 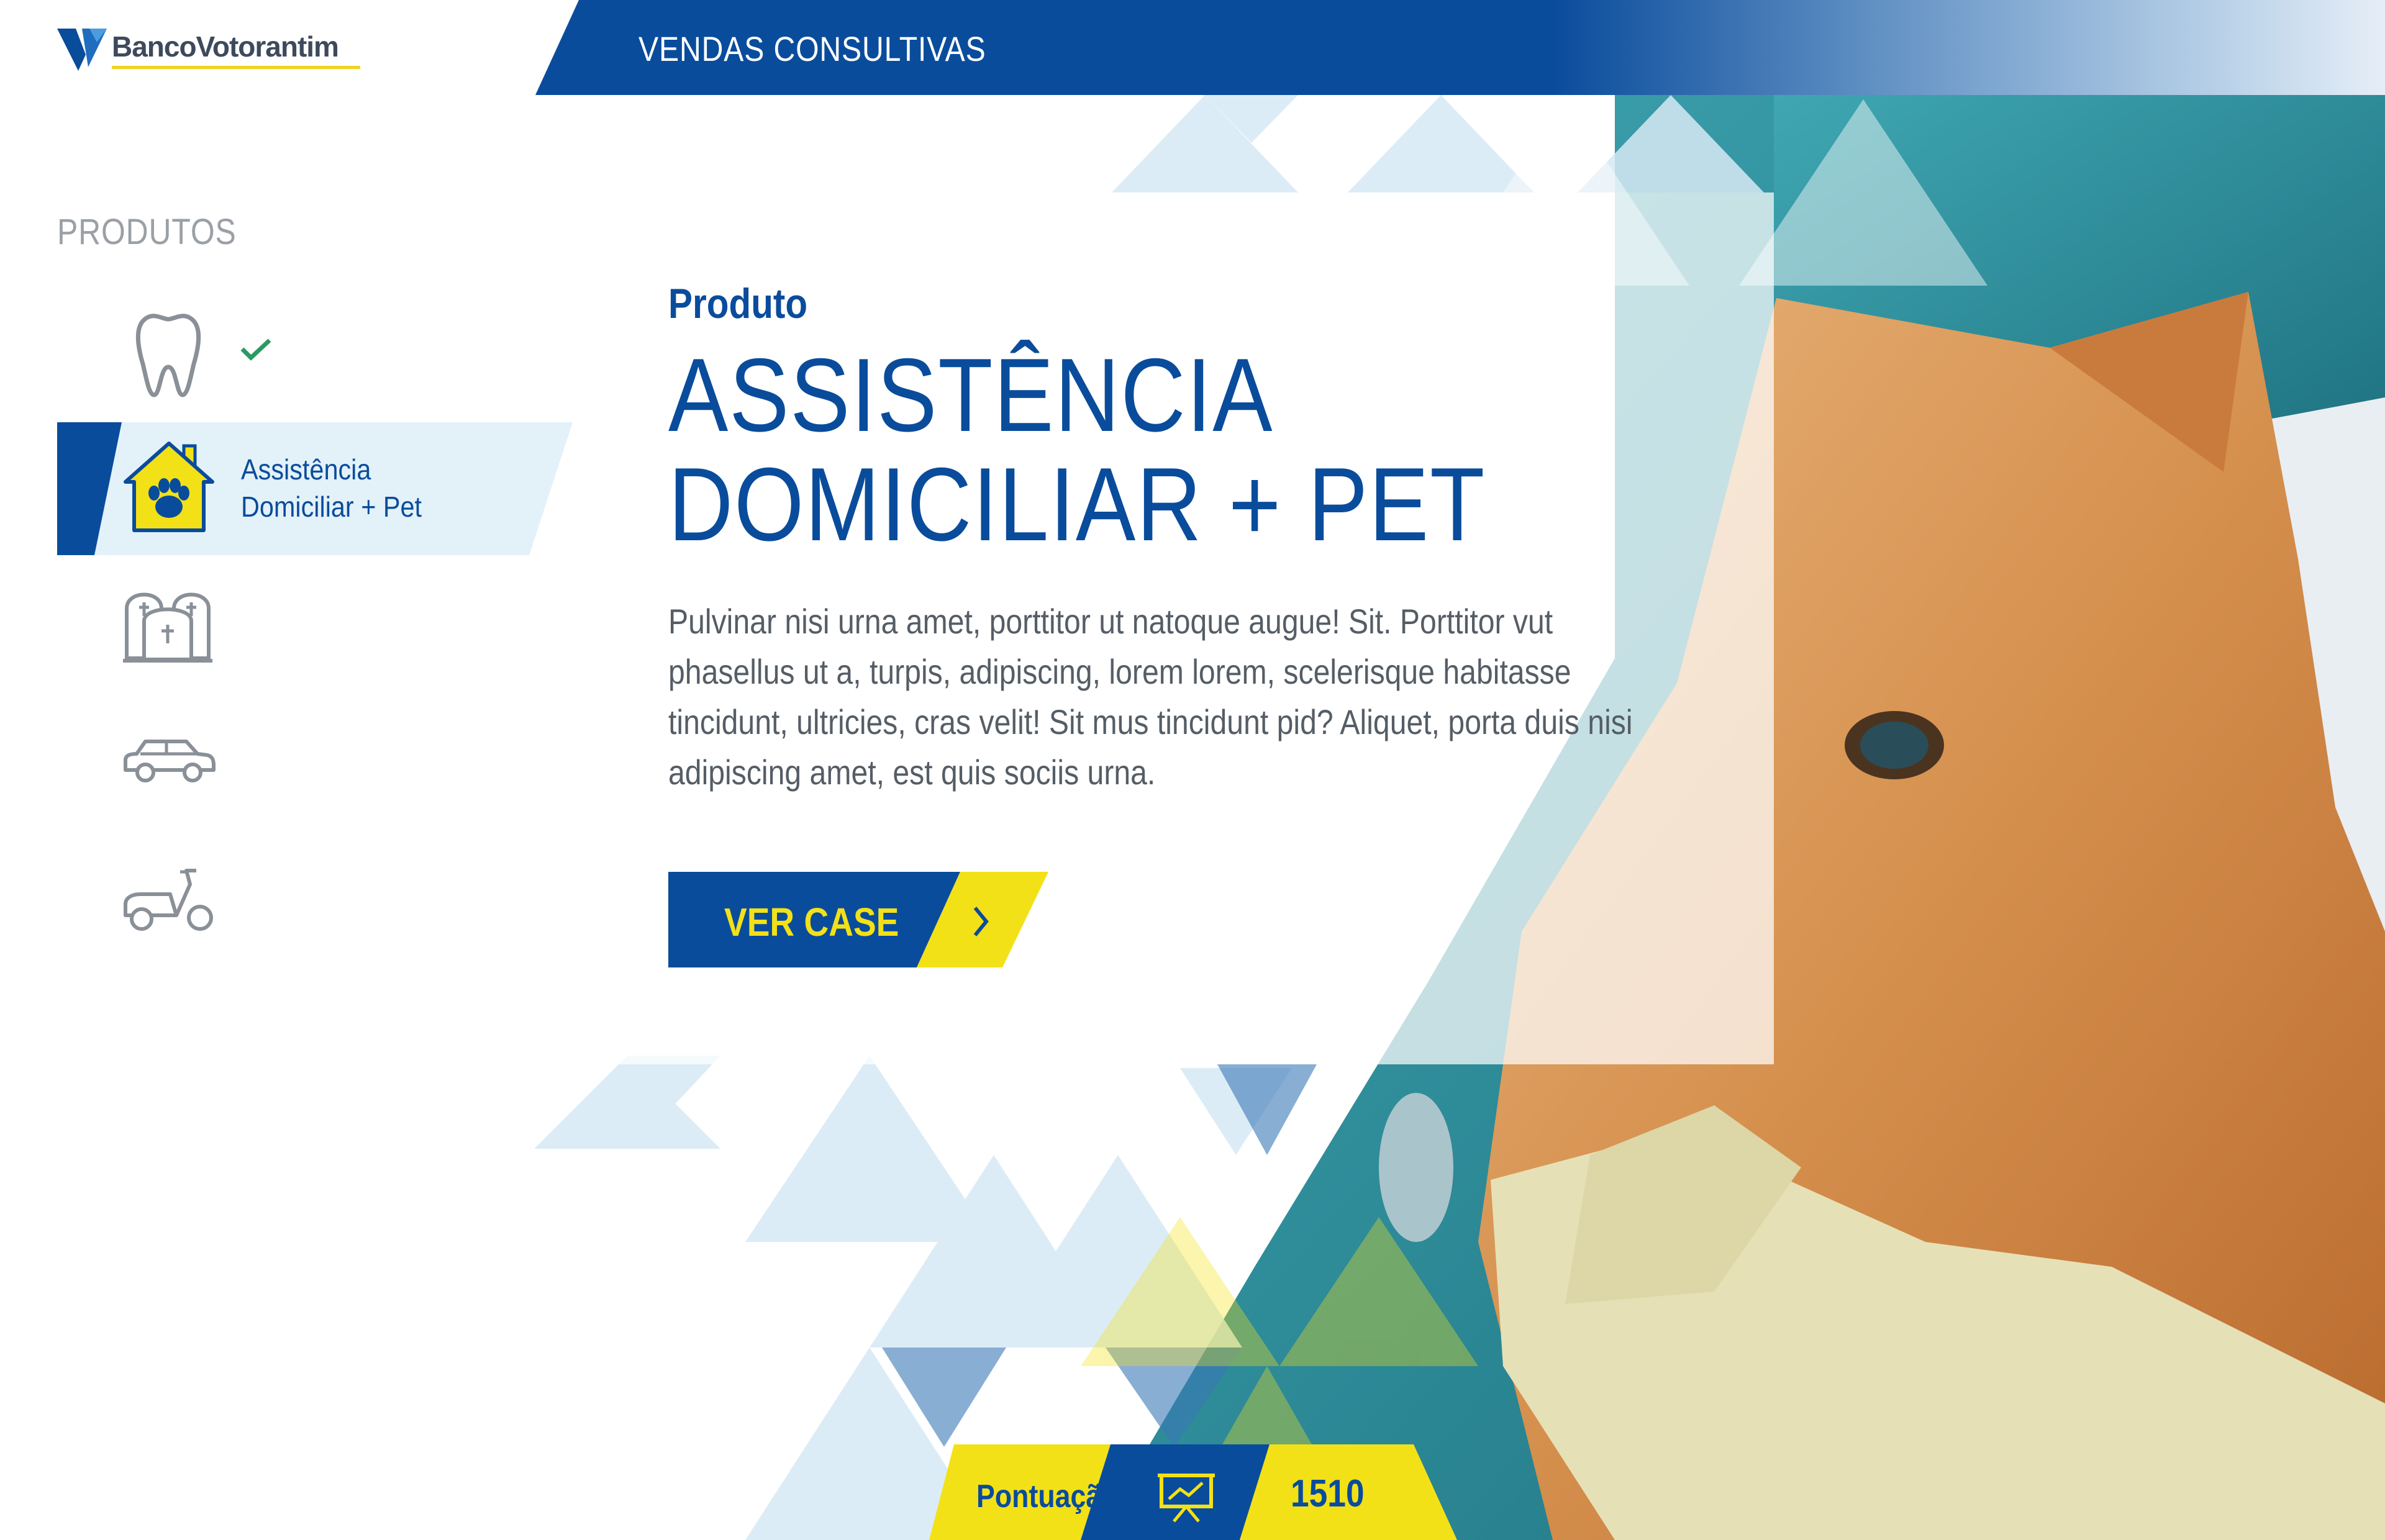 I want to click on product-title-line2: DOMICILIAR + PET, so click(x=1077, y=505).